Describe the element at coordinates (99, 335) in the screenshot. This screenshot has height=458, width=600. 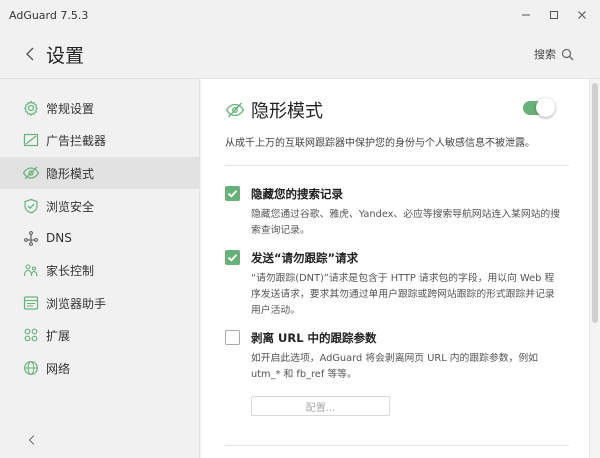
I see `sidebar-item-extensions: 扩展` at that location.